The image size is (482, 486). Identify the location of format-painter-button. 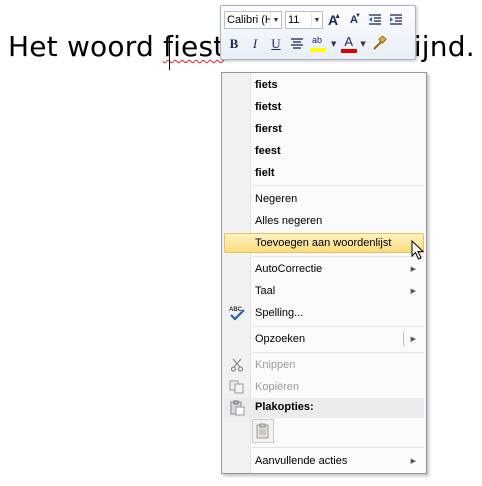
(379, 44).